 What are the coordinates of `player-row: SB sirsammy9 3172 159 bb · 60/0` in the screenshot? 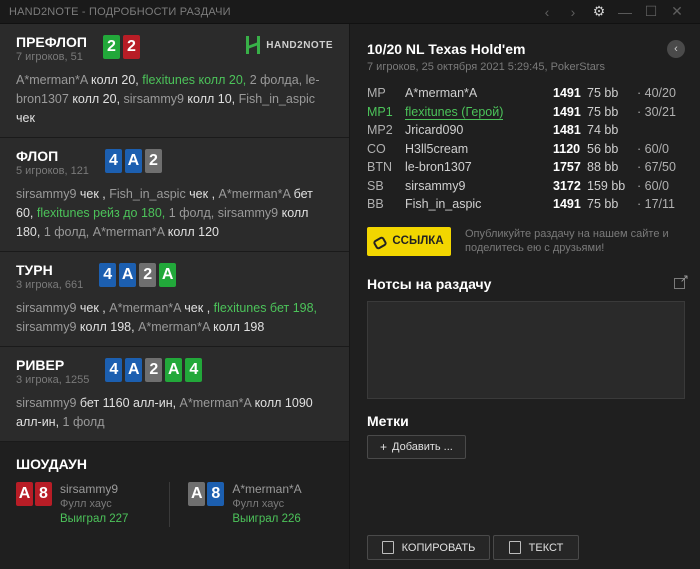 It's located at (526, 186).